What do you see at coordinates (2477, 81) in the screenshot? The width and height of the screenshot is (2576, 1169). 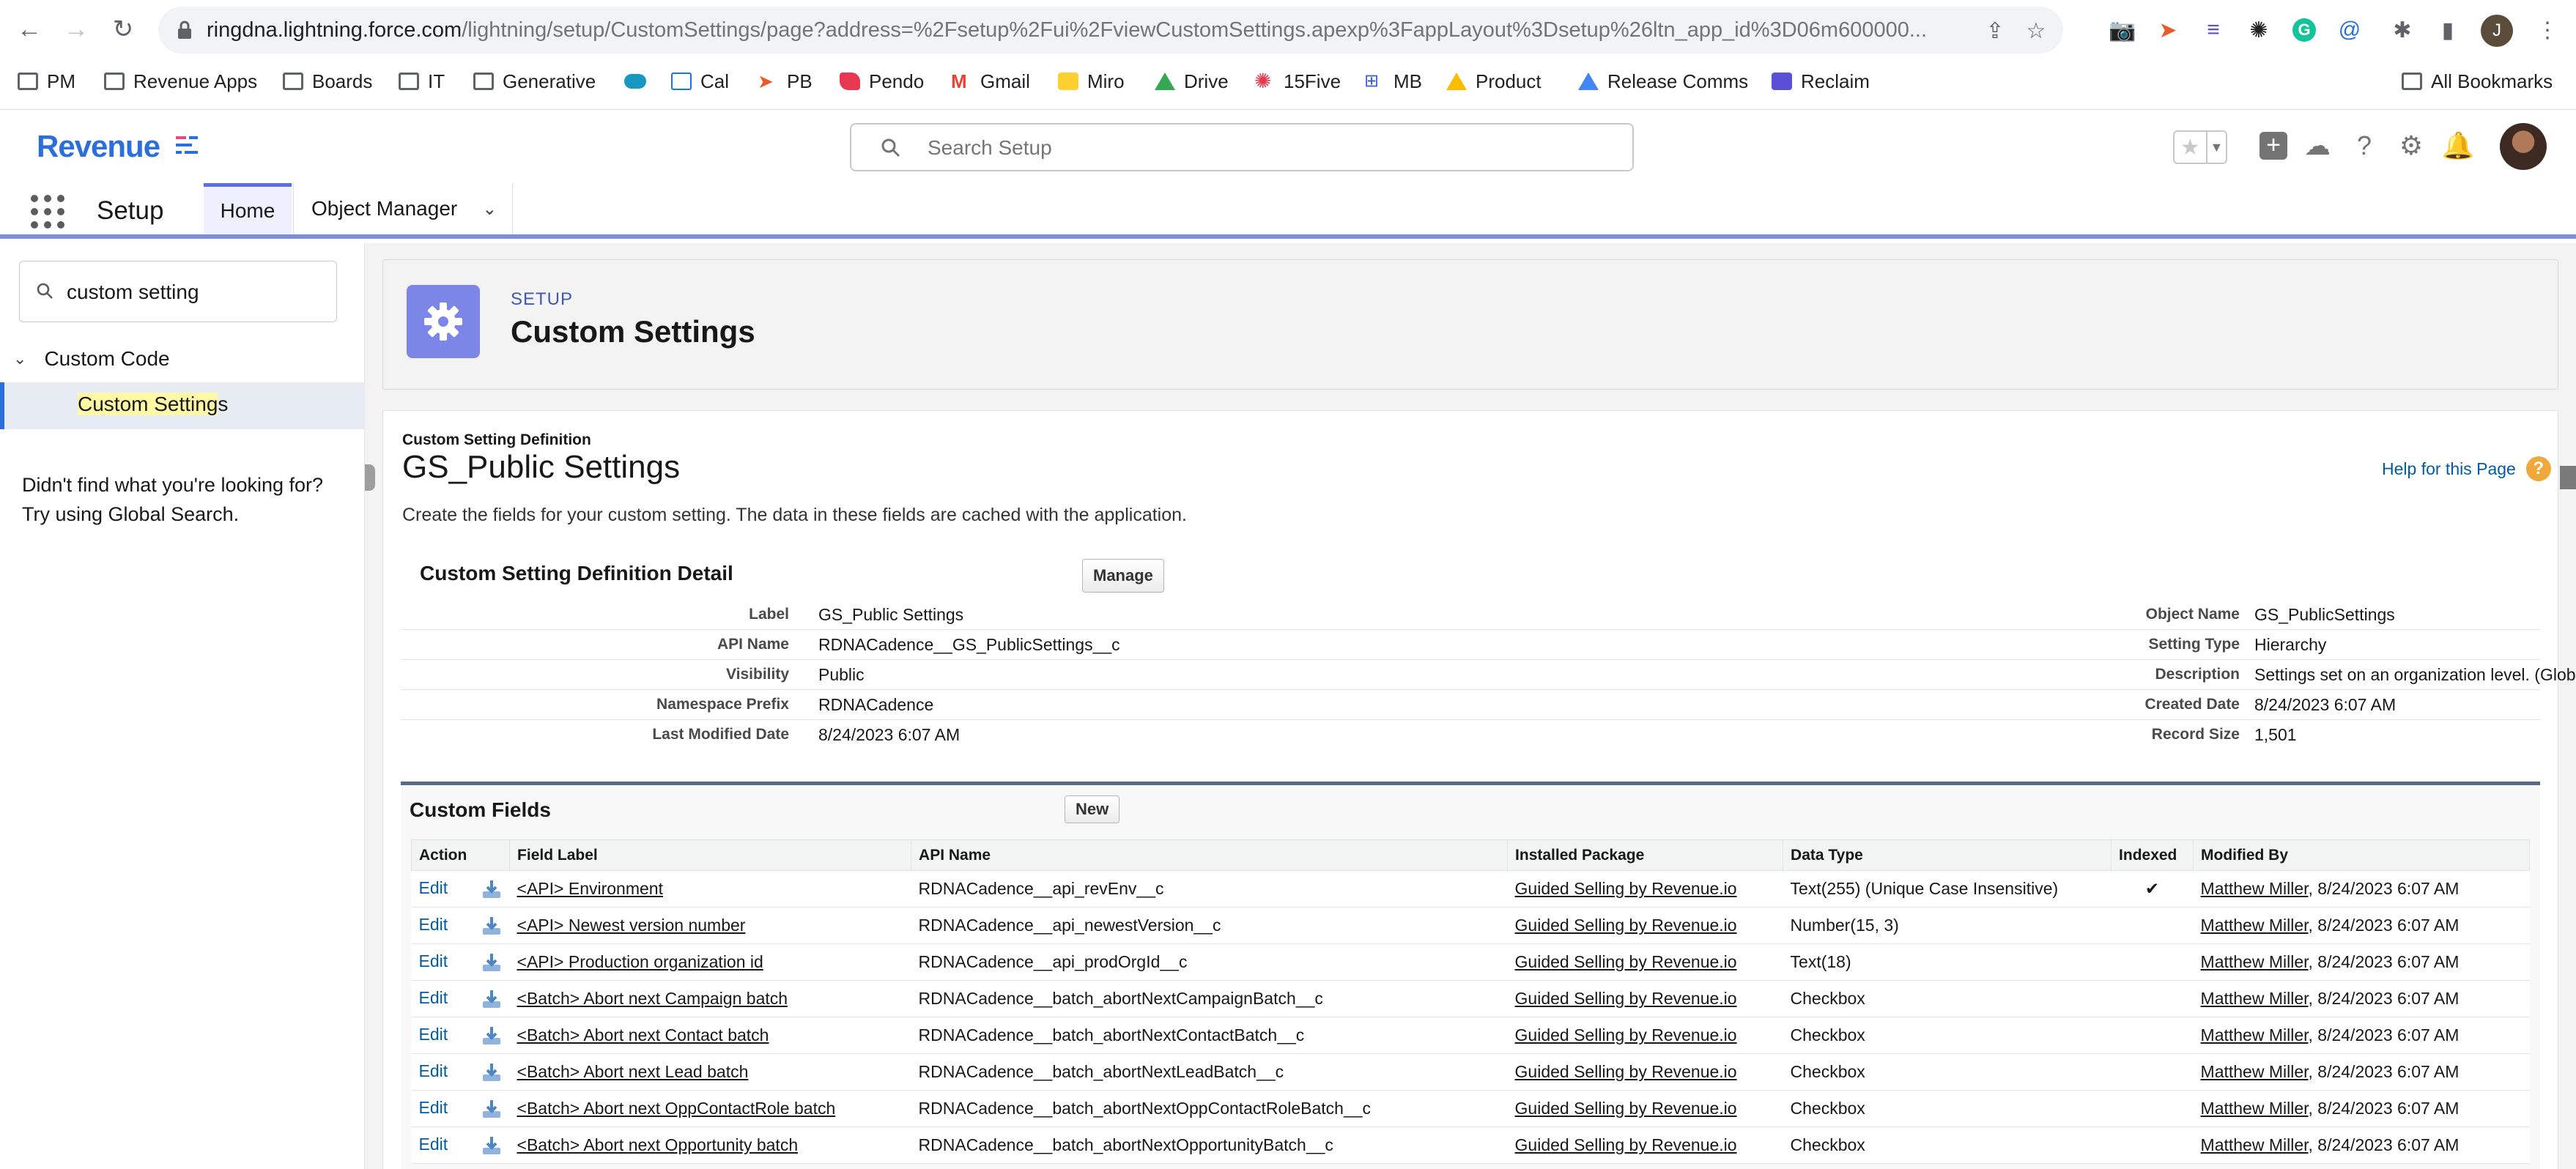 I see `all-bookmarks: All Bookmarks` at bounding box center [2477, 81].